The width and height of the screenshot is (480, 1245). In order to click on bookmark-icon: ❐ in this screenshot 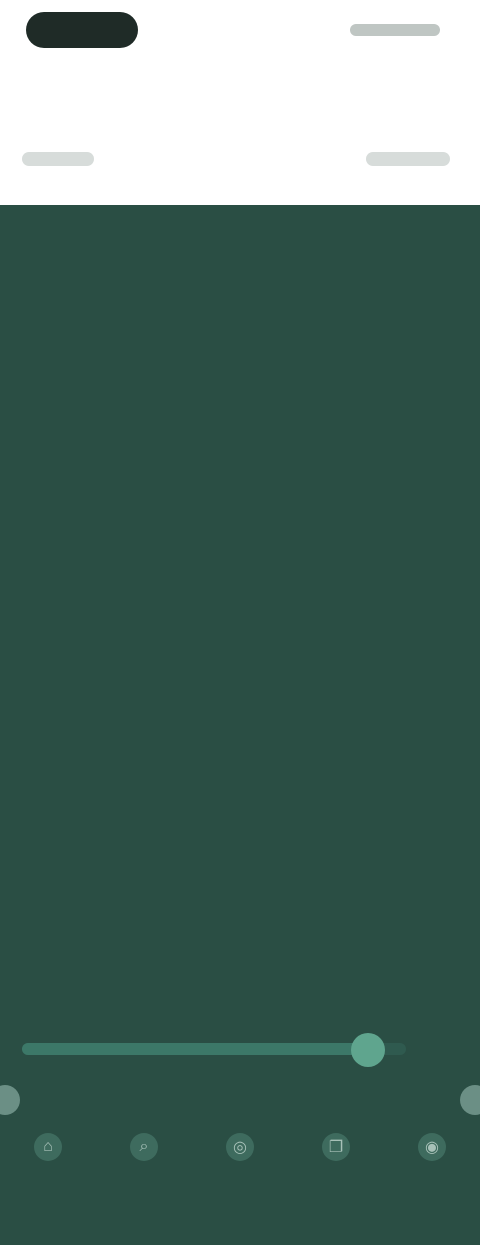, I will do `click(336, 1147)`.